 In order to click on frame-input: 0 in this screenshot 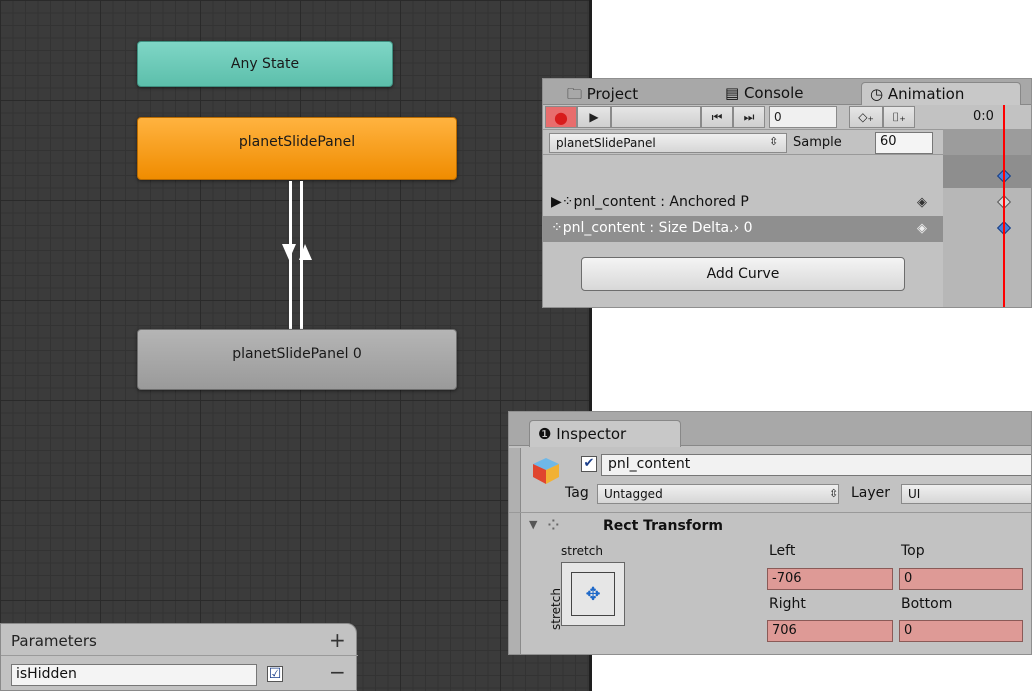, I will do `click(803, 117)`.